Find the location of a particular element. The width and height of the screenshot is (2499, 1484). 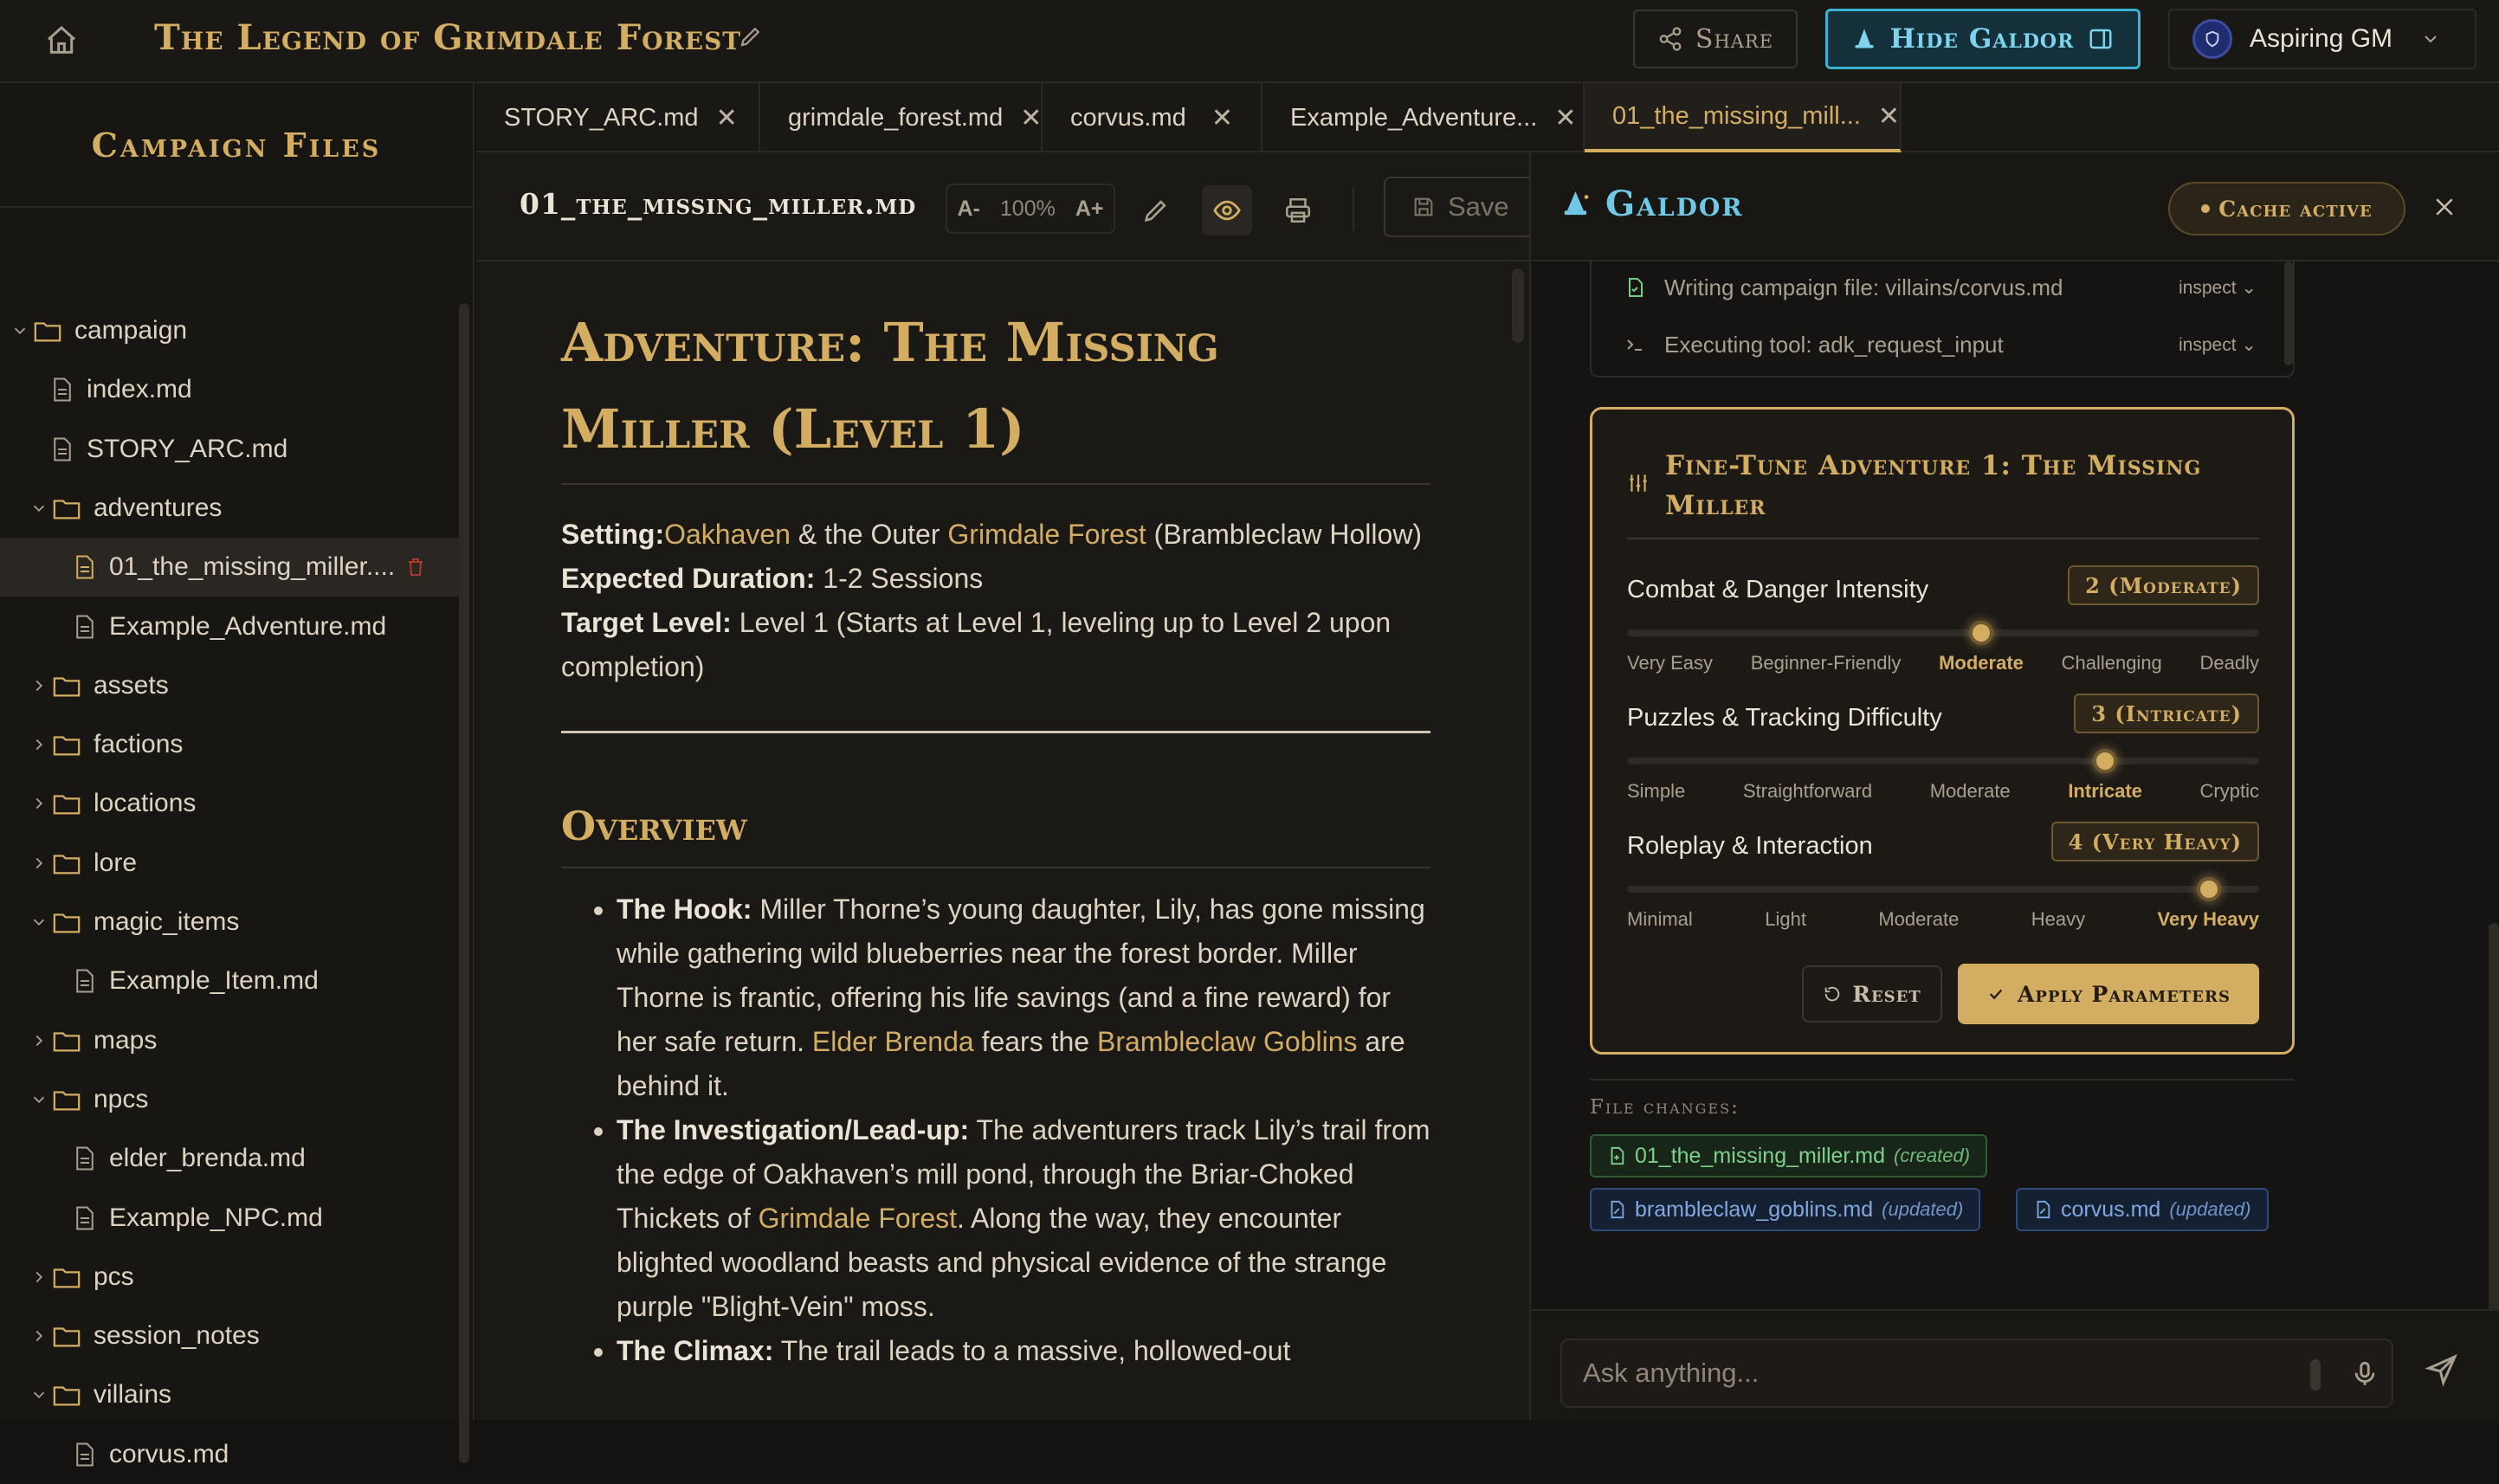

trash-icon is located at coordinates (415, 567).